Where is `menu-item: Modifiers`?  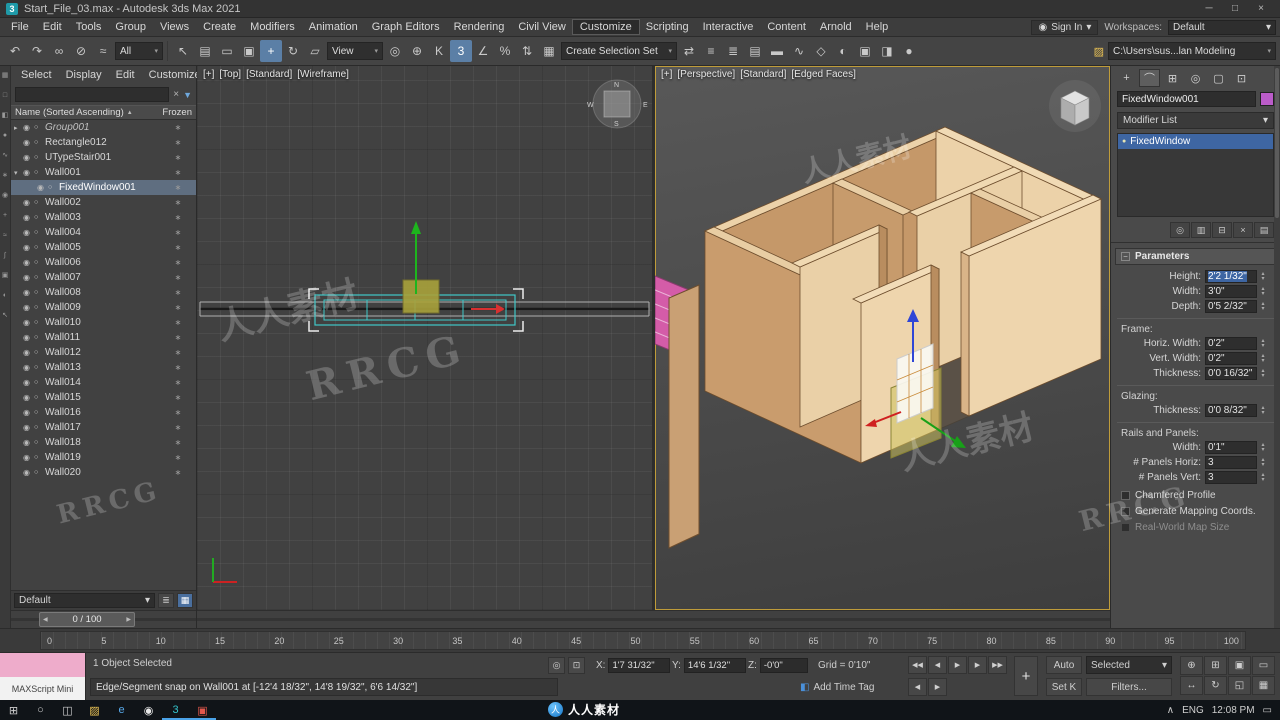 menu-item: Modifiers is located at coordinates (272, 27).